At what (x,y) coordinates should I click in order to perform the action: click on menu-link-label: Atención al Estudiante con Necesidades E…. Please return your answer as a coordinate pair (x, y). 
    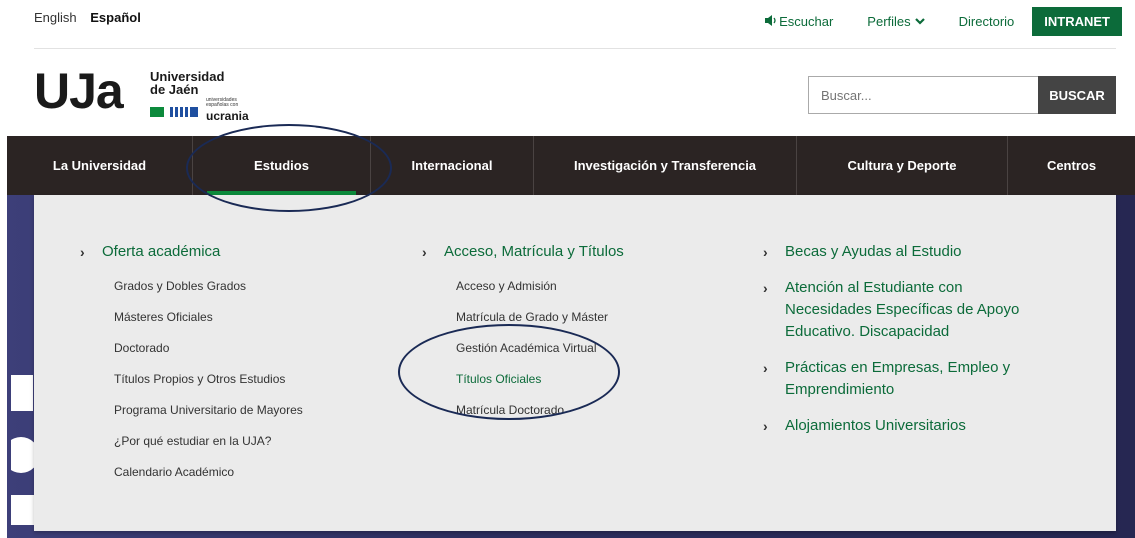
    Looking at the image, I should click on (902, 309).